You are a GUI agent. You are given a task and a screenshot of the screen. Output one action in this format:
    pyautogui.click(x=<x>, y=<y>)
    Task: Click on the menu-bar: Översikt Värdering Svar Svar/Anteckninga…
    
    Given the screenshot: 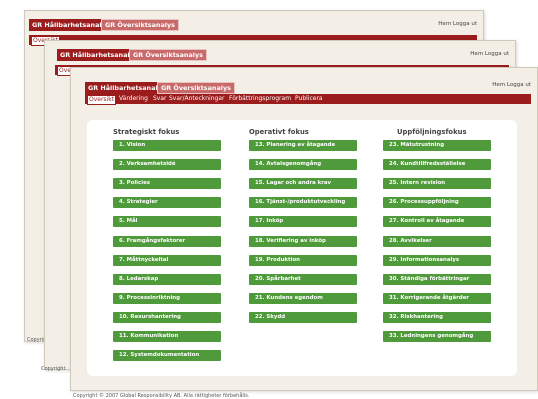 What is the action you would take?
    pyautogui.click(x=308, y=99)
    